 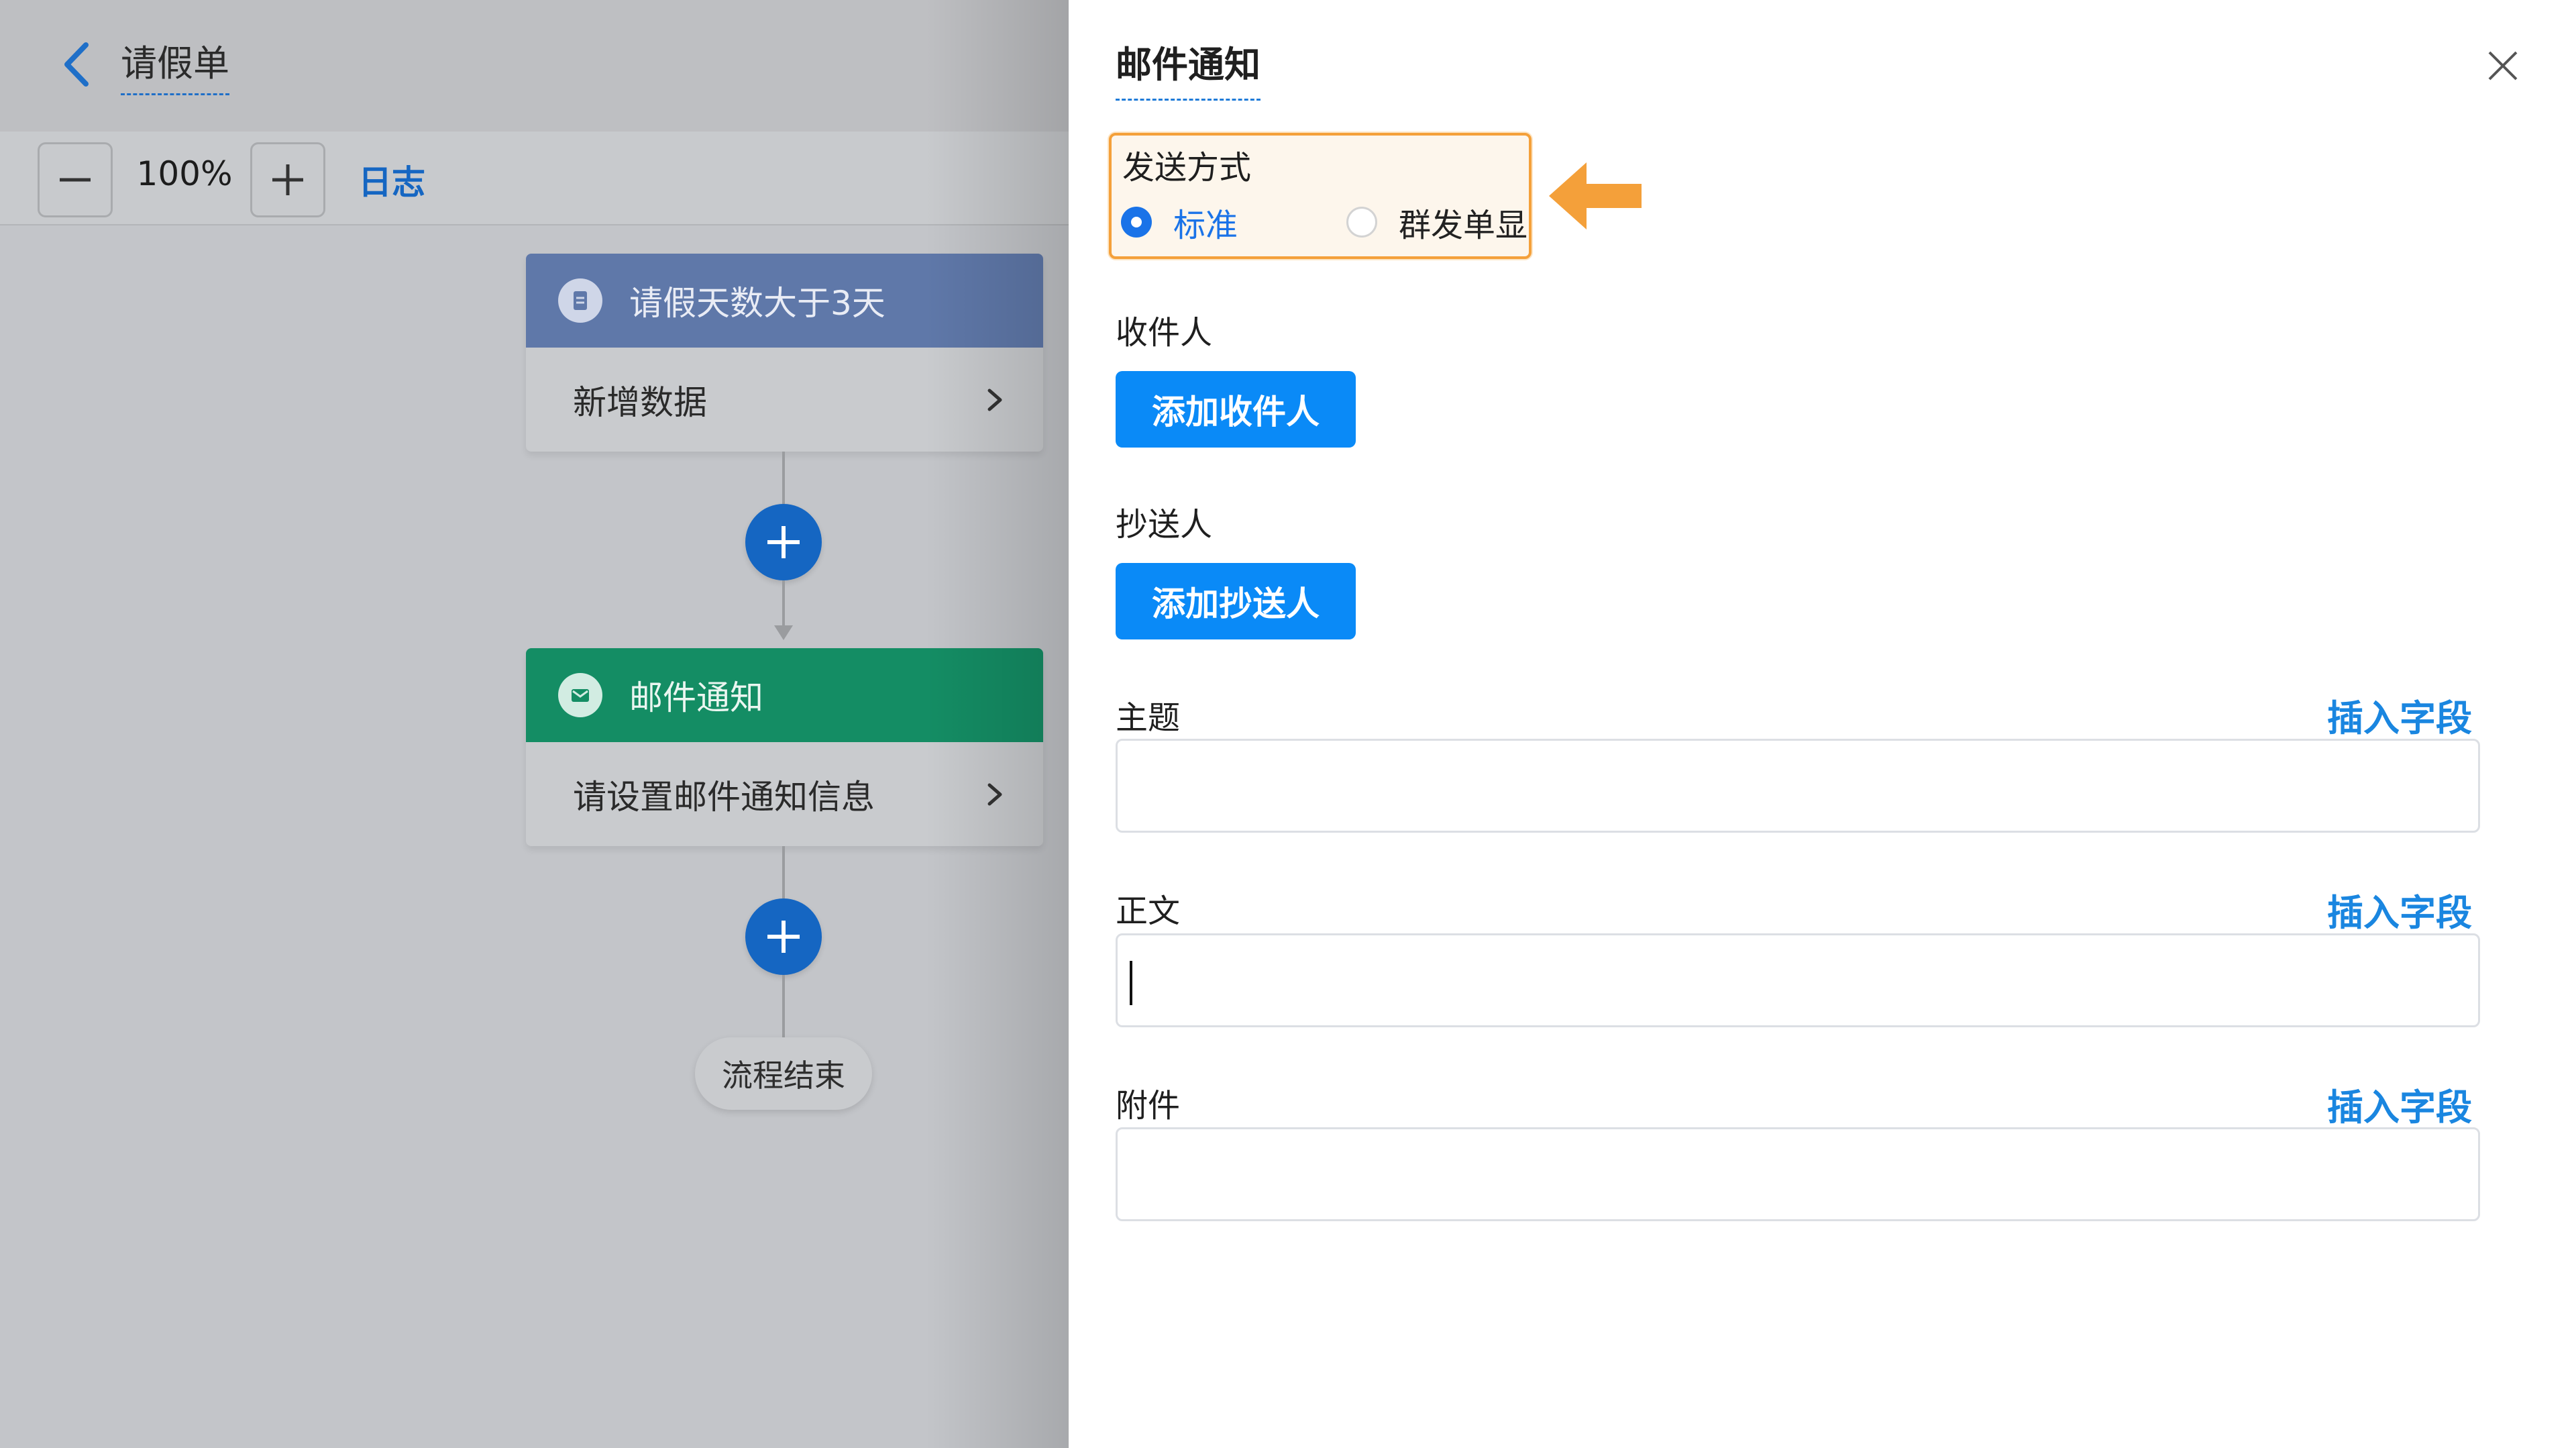 What do you see at coordinates (783, 1073) in the screenshot?
I see `process-end: 流程结束` at bounding box center [783, 1073].